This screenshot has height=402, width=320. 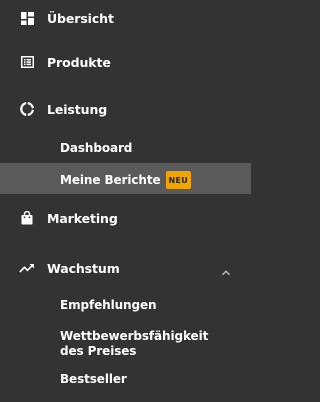 I want to click on sub-item-bestseller: Bestseller, so click(x=125, y=380).